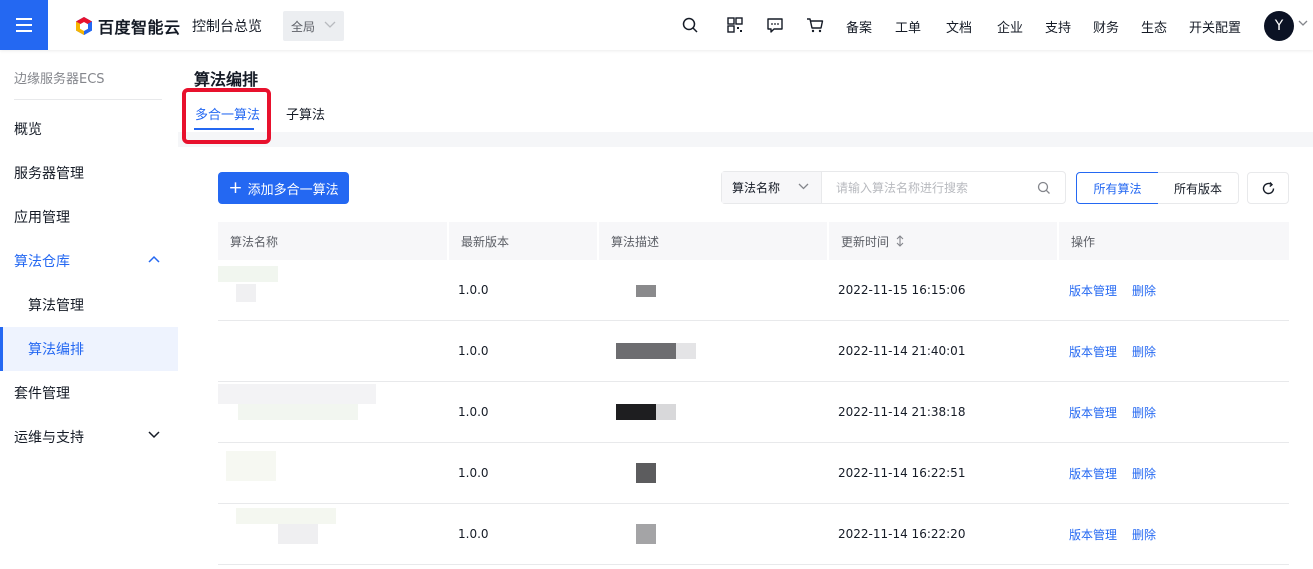  I want to click on refresh-icon, so click(1268, 187).